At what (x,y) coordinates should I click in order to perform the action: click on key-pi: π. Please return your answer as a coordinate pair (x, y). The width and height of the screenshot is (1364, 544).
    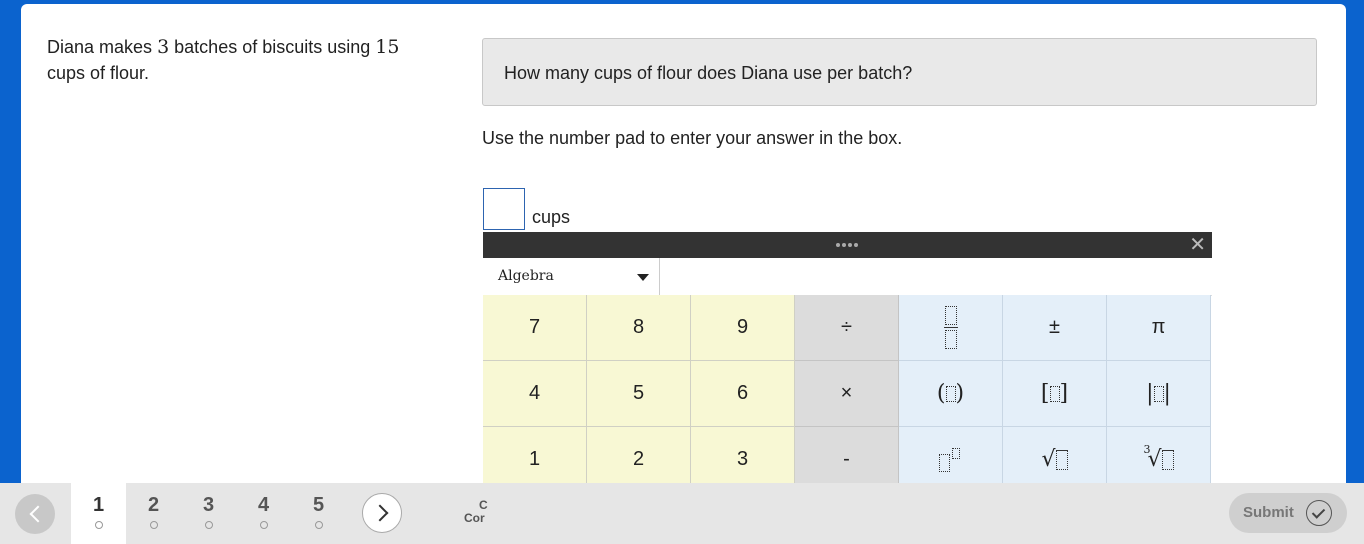
    Looking at the image, I should click on (1159, 328).